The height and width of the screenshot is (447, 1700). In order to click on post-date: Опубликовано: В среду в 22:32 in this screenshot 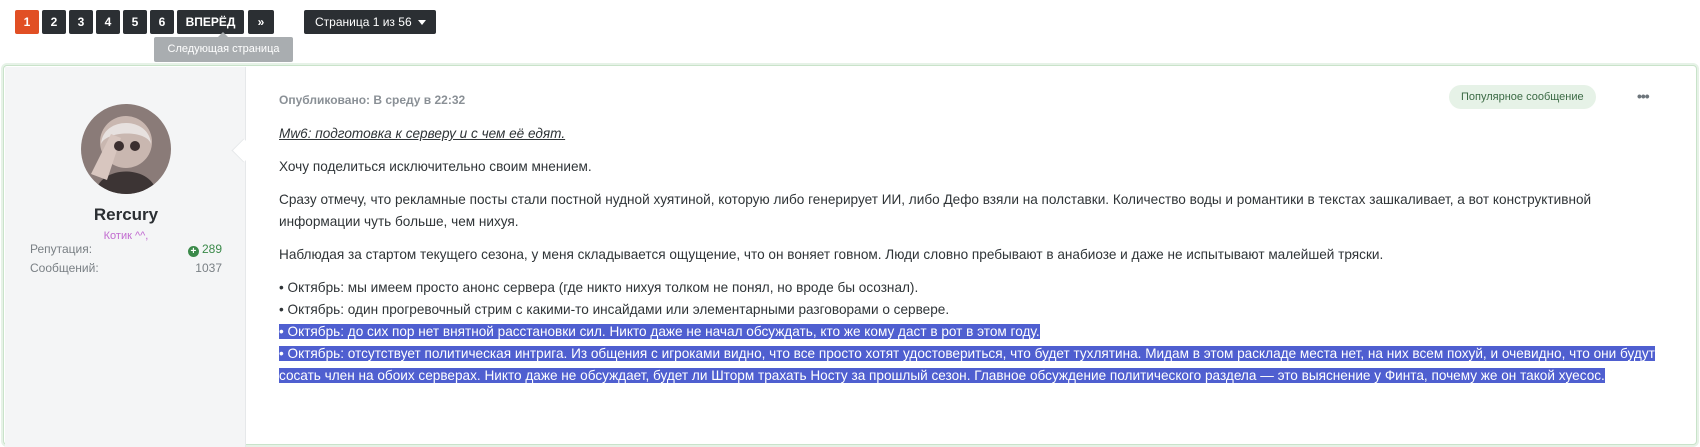, I will do `click(372, 100)`.